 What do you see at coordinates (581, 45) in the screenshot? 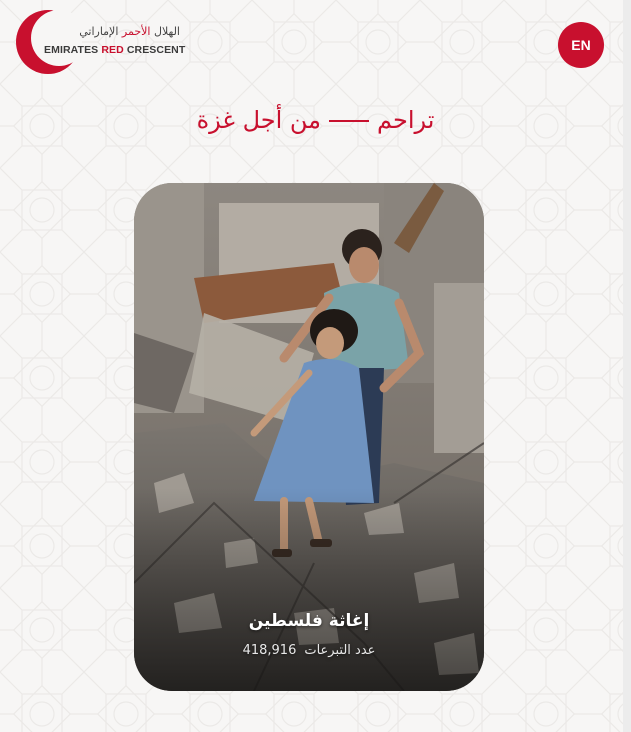
I see `language-toggle-button: EN` at bounding box center [581, 45].